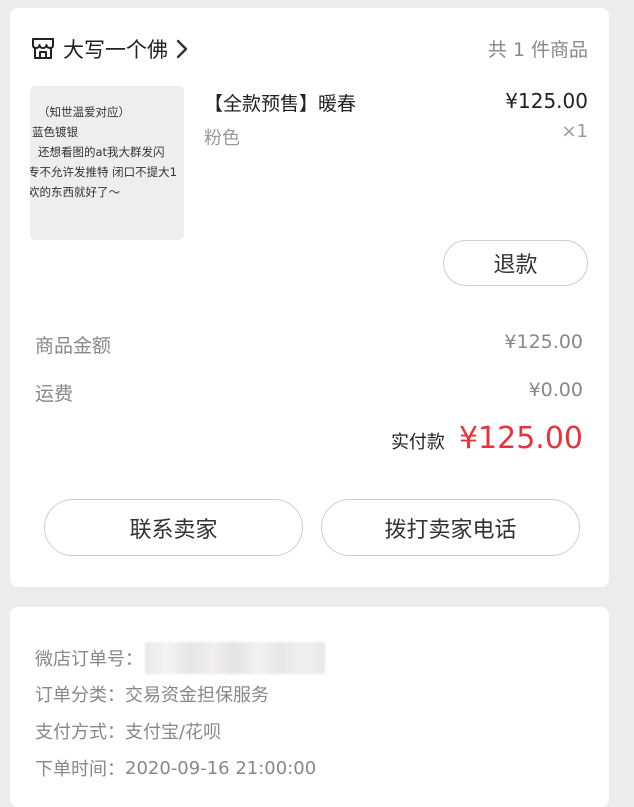 Image resolution: width=634 pixels, height=807 pixels. I want to click on product-title: 【全款预售】暖春, so click(280, 102).